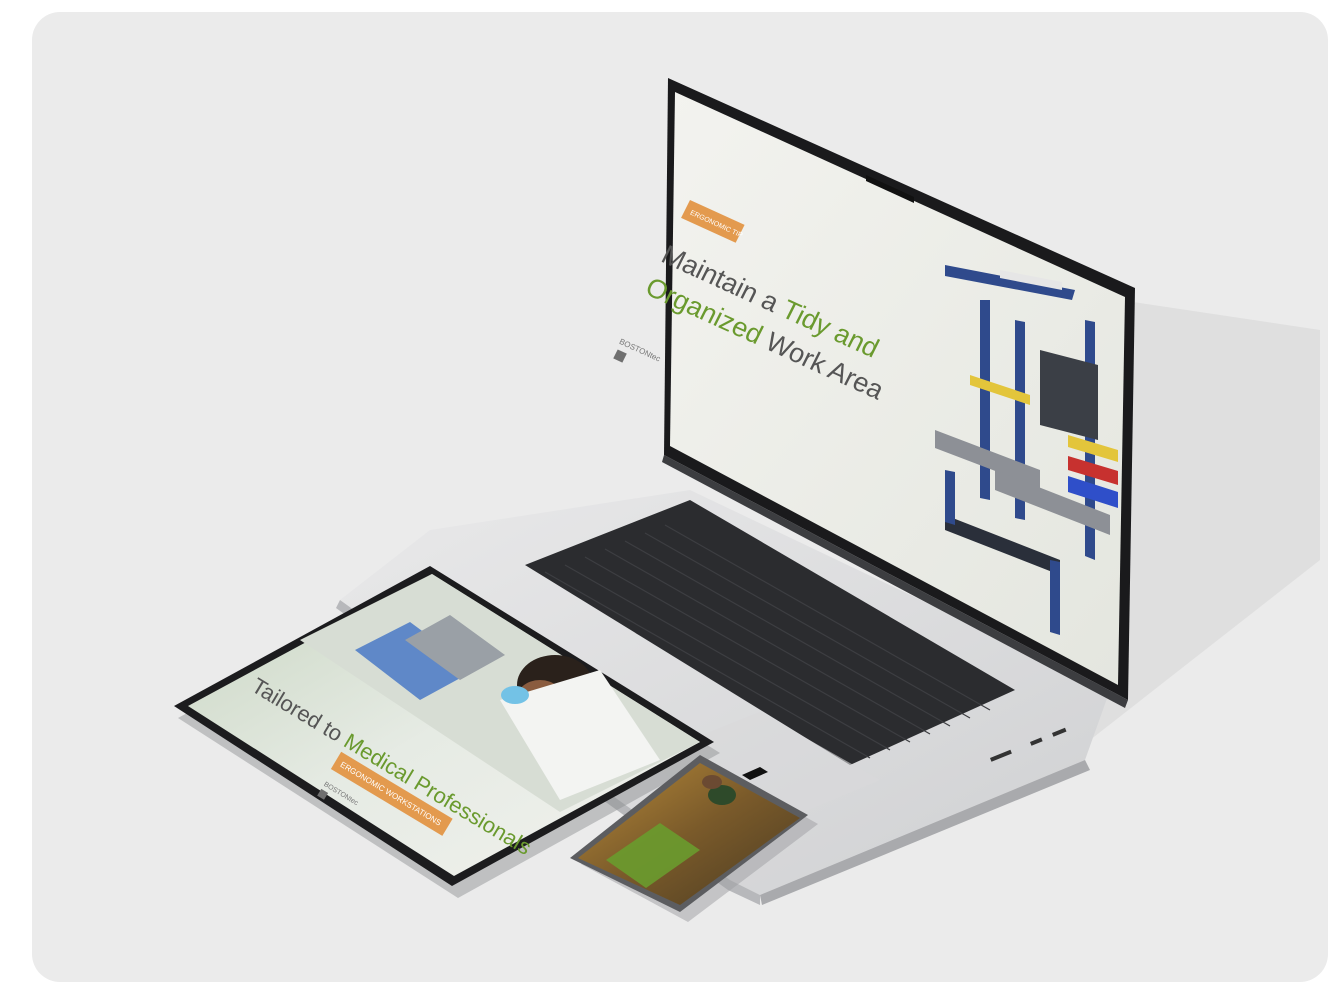 The image size is (1337, 982). Describe the element at coordinates (640, 350) in the screenshot. I see `laptop-brand: BOSTONtec` at that location.